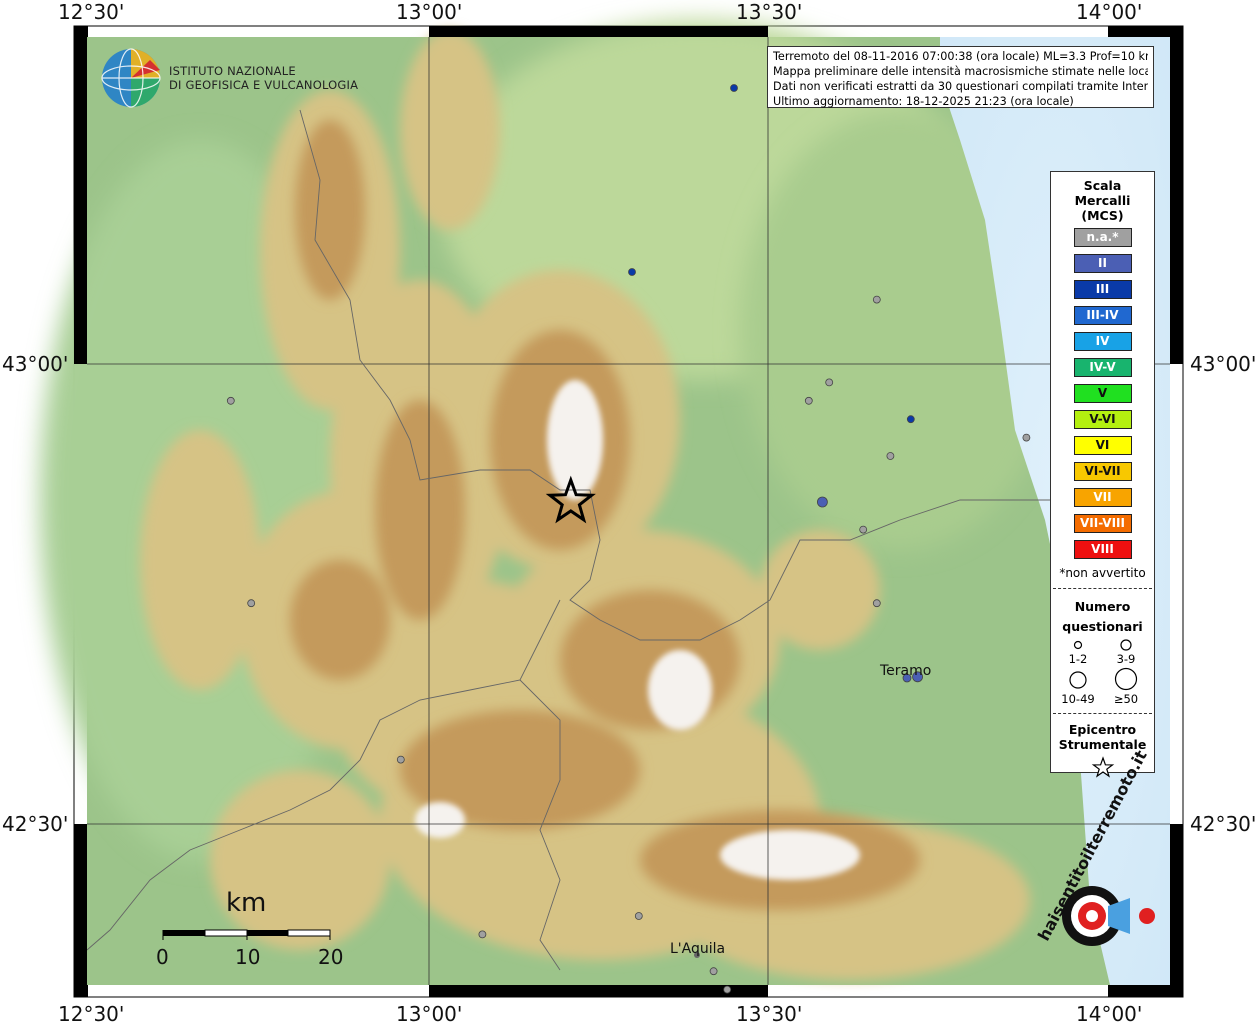 The width and height of the screenshot is (1255, 1026). What do you see at coordinates (1102, 523) in the screenshot?
I see `legend-swatch: VII-VIII` at bounding box center [1102, 523].